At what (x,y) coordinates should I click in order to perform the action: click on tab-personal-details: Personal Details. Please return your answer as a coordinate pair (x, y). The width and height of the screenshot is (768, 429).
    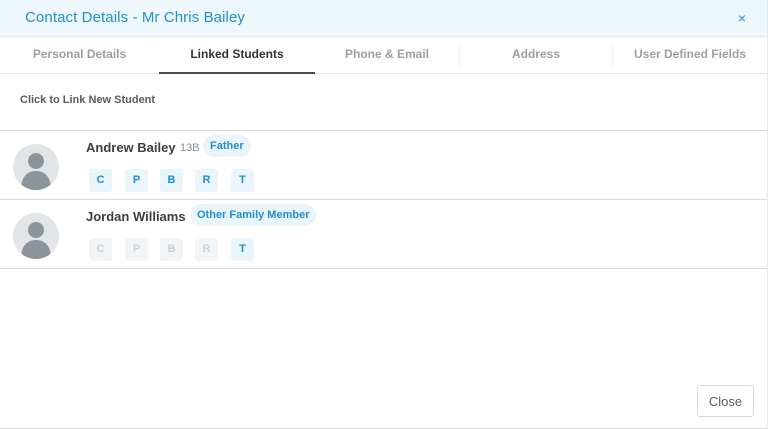
    Looking at the image, I should click on (79, 55).